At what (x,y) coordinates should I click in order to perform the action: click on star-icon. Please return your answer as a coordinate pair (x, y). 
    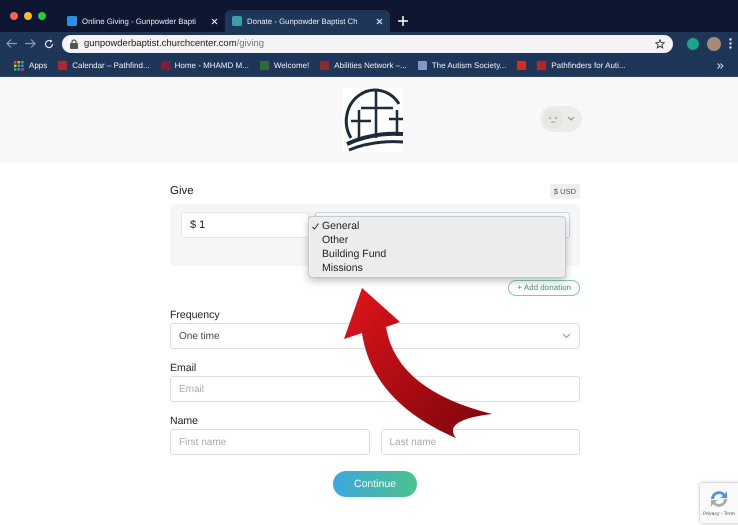
    Looking at the image, I should click on (660, 43).